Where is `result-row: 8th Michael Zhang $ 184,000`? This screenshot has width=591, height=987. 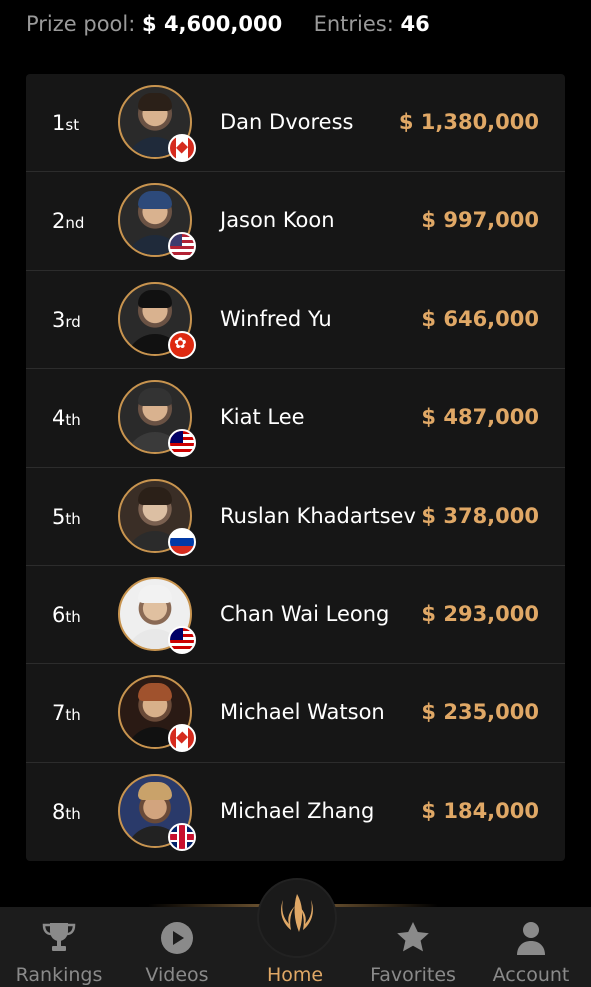 result-row: 8th Michael Zhang $ 184,000 is located at coordinates (295, 811).